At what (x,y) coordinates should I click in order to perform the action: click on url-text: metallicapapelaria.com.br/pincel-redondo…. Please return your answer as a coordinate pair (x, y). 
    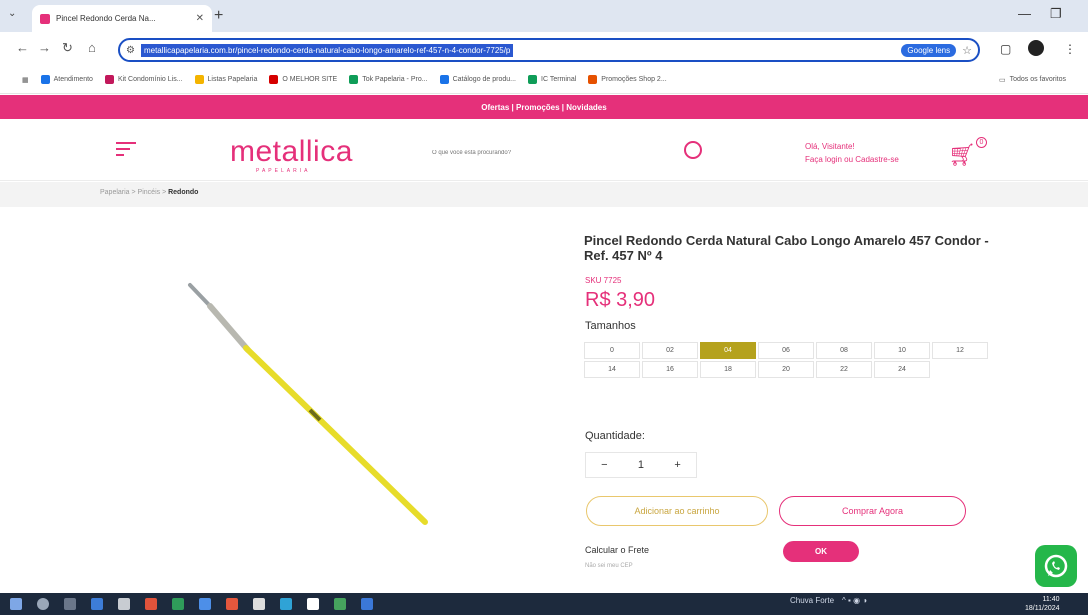
    Looking at the image, I should click on (327, 50).